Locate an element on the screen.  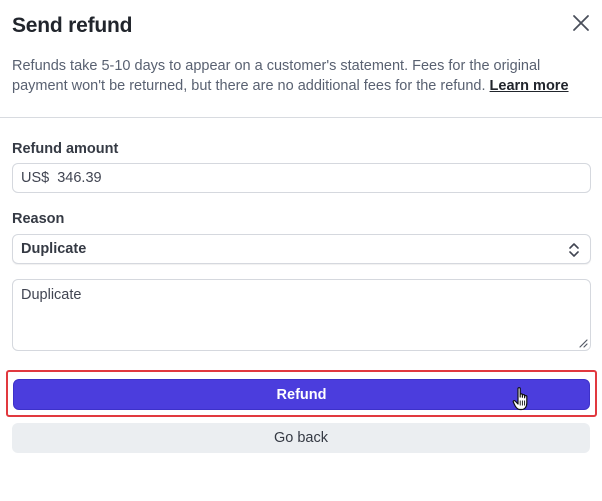
refund-amount-input: US$ 346.39 is located at coordinates (301, 178).